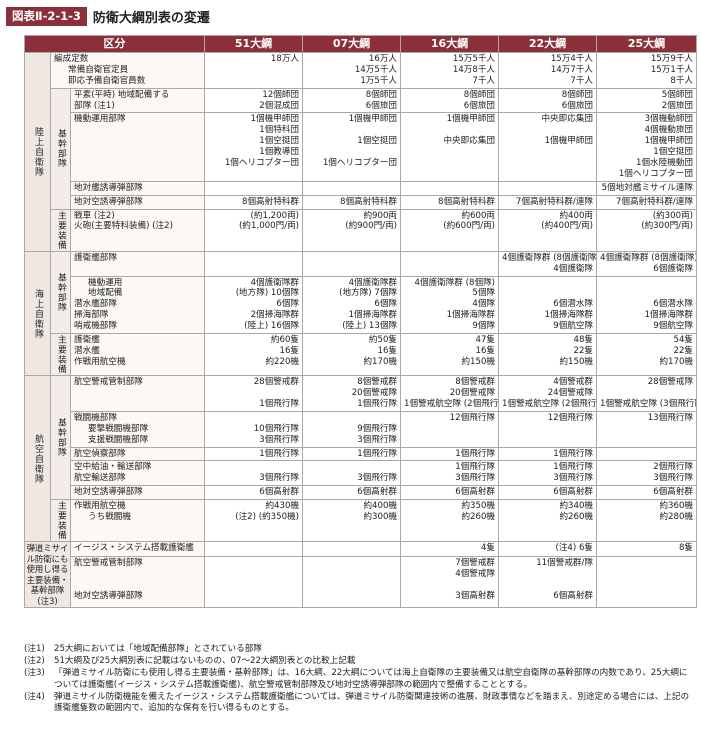  What do you see at coordinates (137, 585) in the screenshot?
I see `row-label-line` at bounding box center [137, 585].